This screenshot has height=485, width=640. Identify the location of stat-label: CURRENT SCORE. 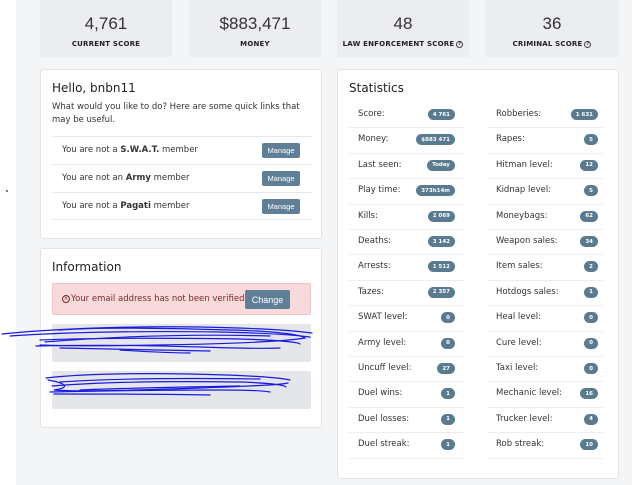
(106, 44).